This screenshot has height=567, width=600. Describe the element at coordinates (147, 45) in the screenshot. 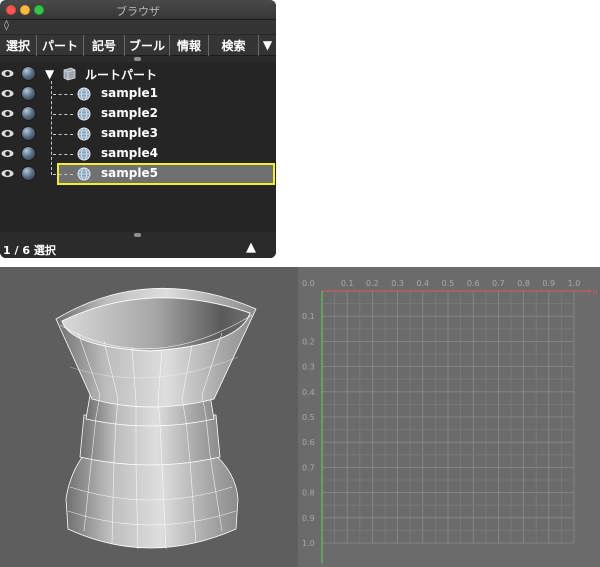

I see `tab-boolean: ブール` at that location.